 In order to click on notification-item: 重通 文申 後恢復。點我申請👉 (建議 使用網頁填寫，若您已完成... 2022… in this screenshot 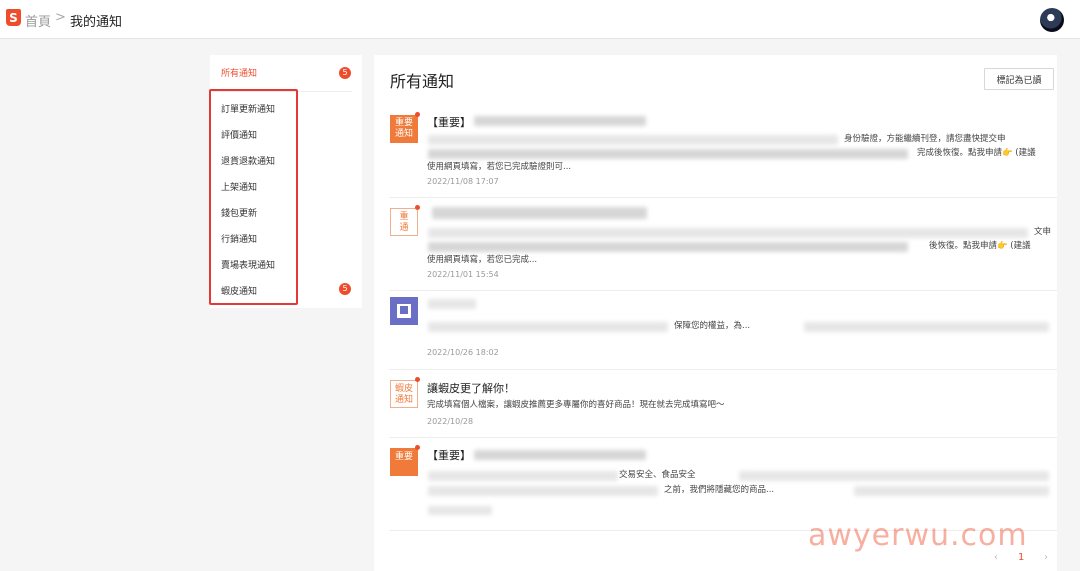, I will do `click(715, 244)`.